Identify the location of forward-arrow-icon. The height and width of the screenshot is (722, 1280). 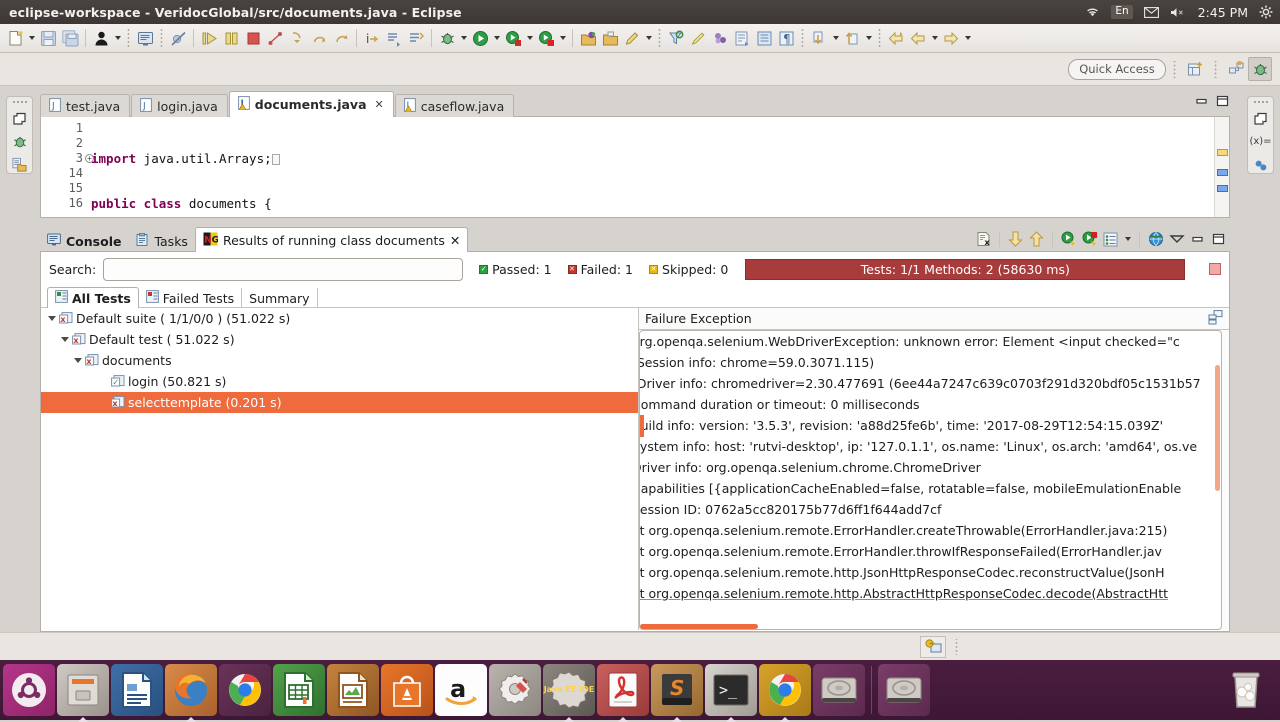
(918, 38).